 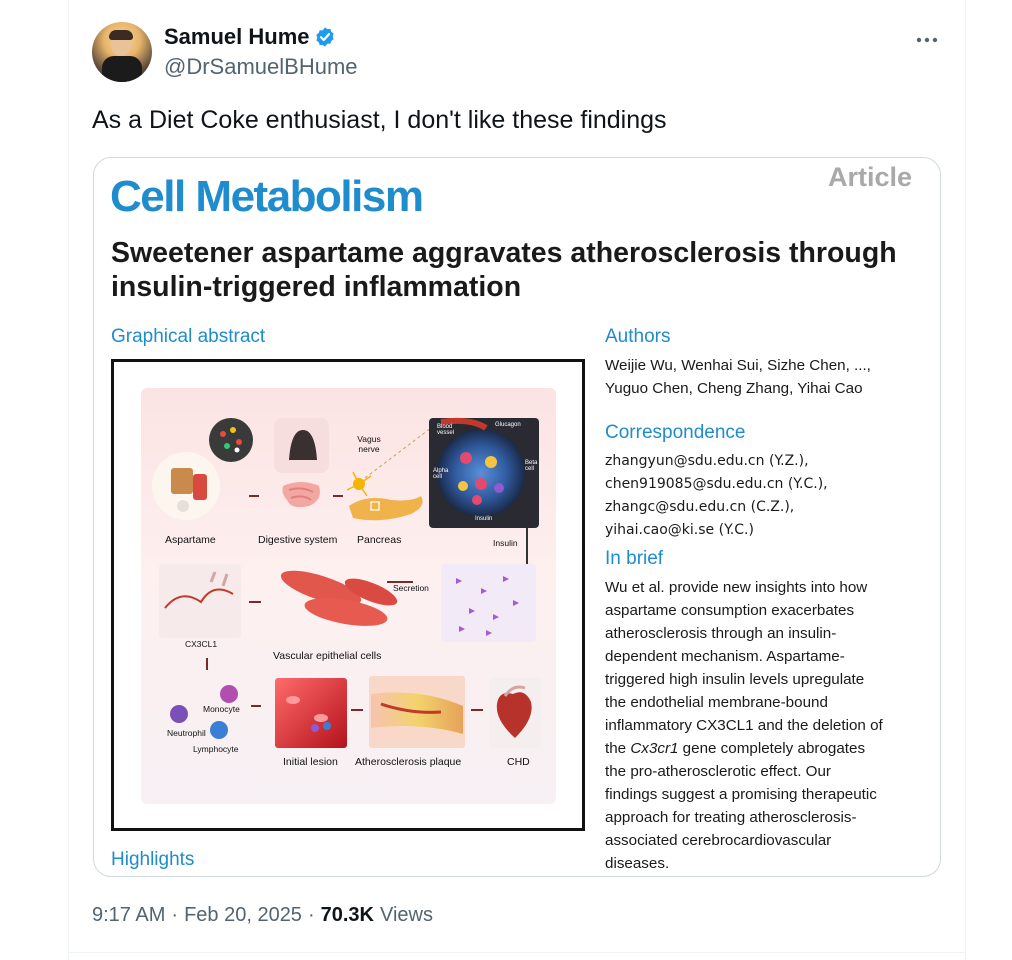 What do you see at coordinates (408, 762) in the screenshot?
I see `label-atherosclerosis-plaque: Atherosclerosis plaque` at bounding box center [408, 762].